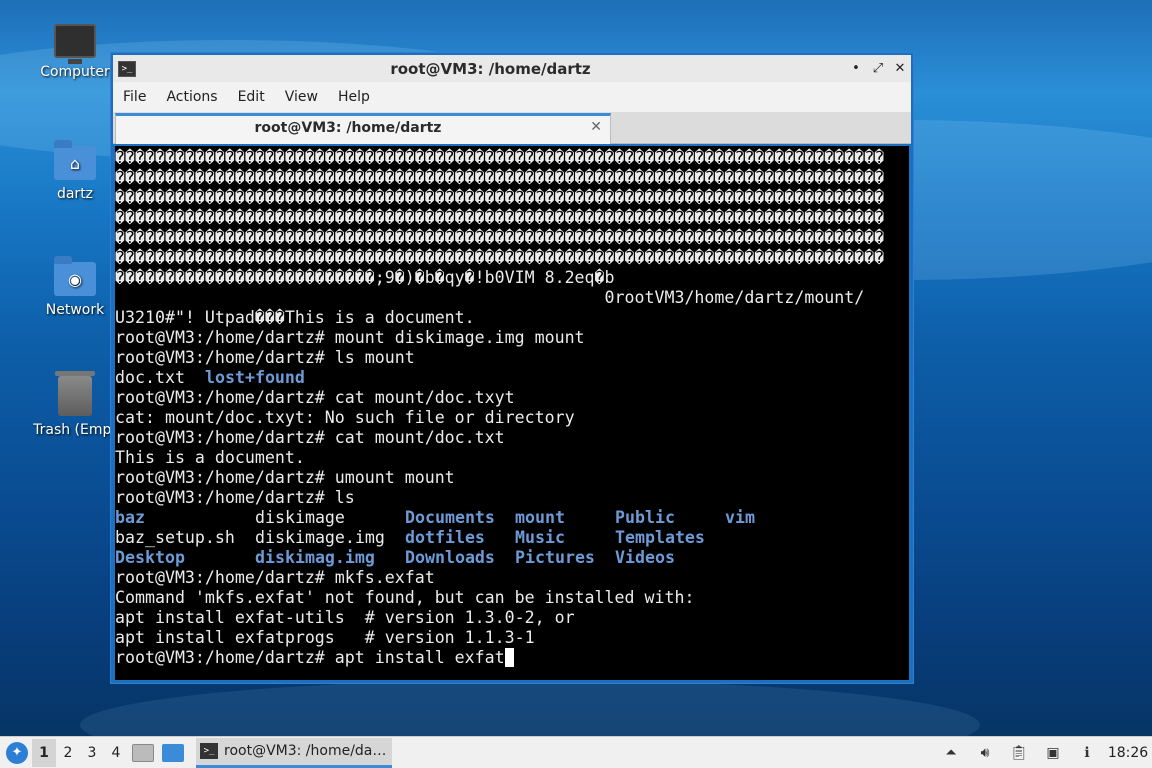 This screenshot has width=1152, height=768. Describe the element at coordinates (175, 537) in the screenshot. I see `ls-entry: baz_setup.sh` at that location.